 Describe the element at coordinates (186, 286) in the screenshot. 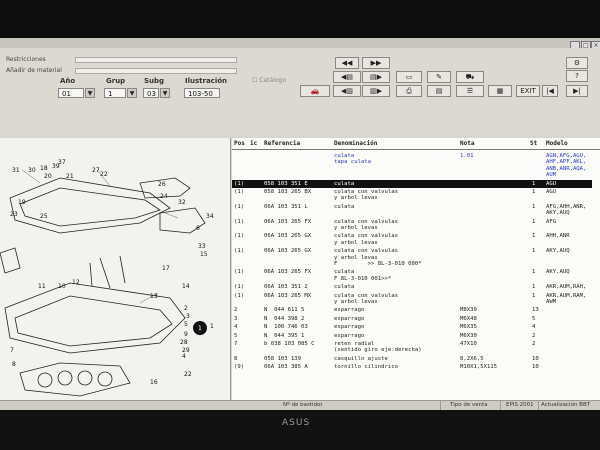

I see `callout-number: 14` at that location.